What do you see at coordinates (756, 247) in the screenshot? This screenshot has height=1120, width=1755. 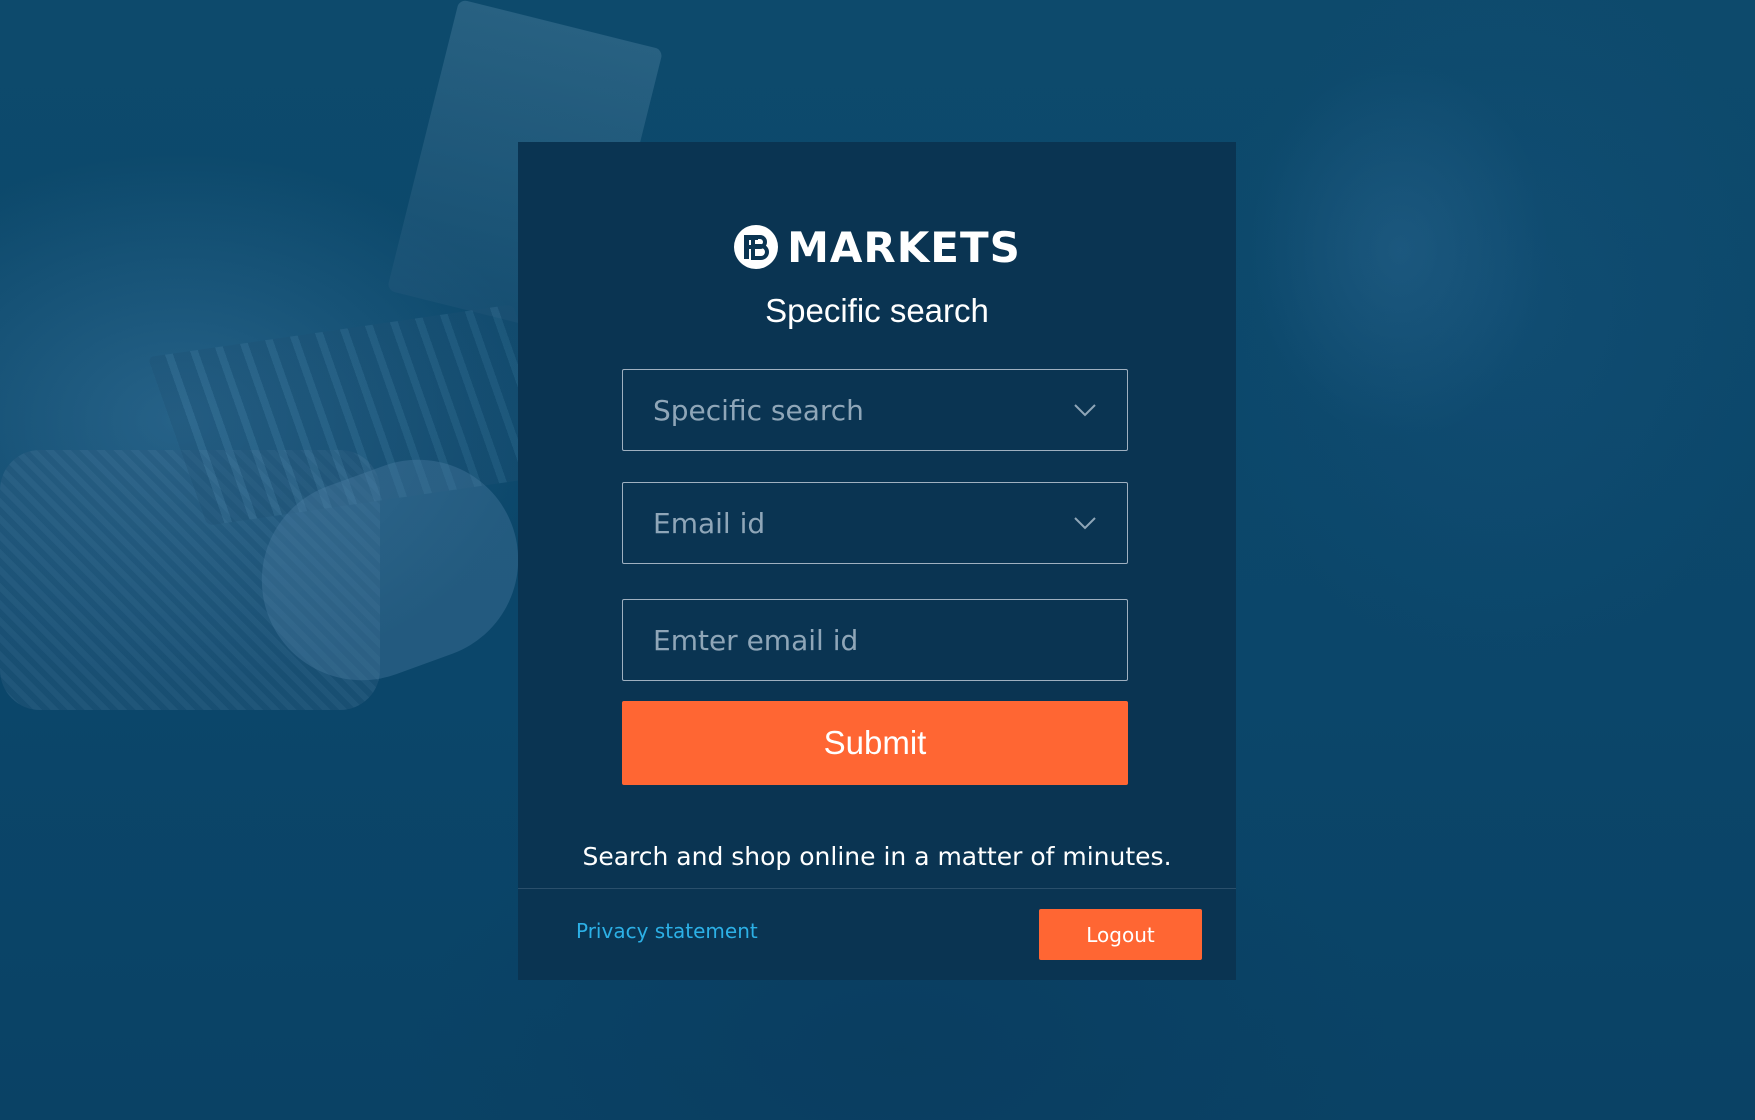 I see `fb-circle-logo-icon` at bounding box center [756, 247].